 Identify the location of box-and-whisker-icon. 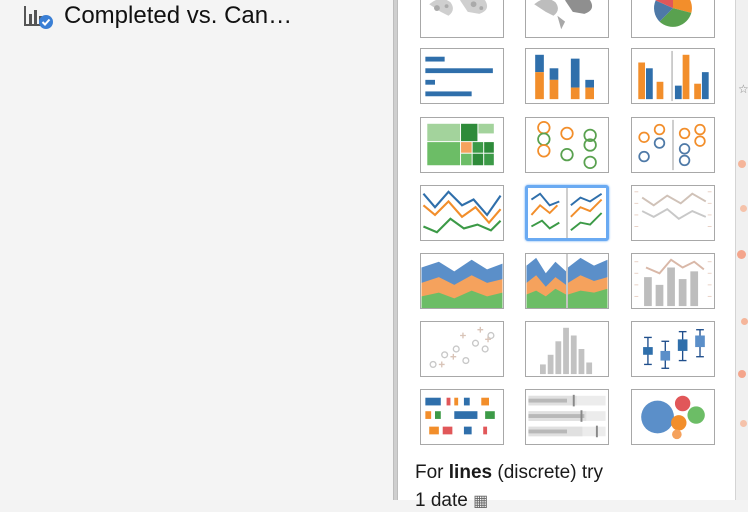
(674, 349).